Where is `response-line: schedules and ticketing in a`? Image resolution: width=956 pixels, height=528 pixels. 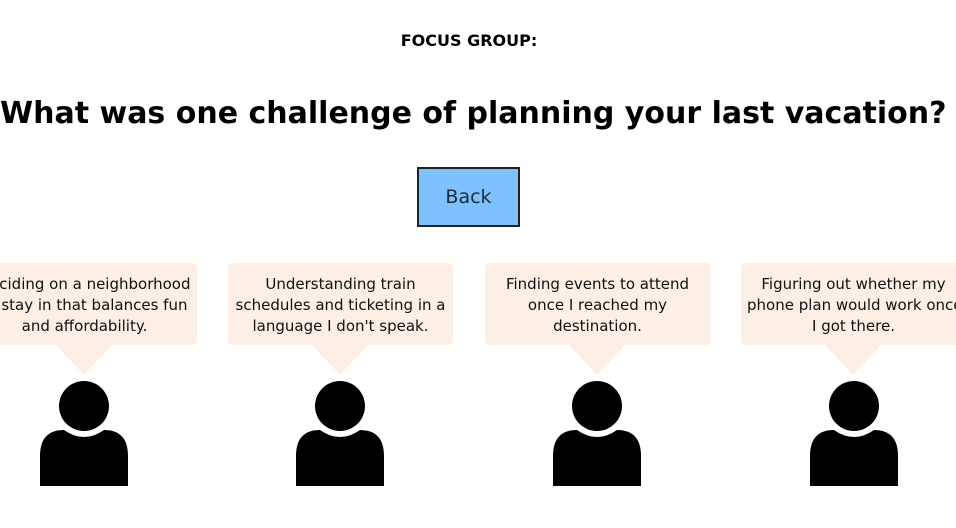 response-line: schedules and ticketing in a is located at coordinates (340, 305).